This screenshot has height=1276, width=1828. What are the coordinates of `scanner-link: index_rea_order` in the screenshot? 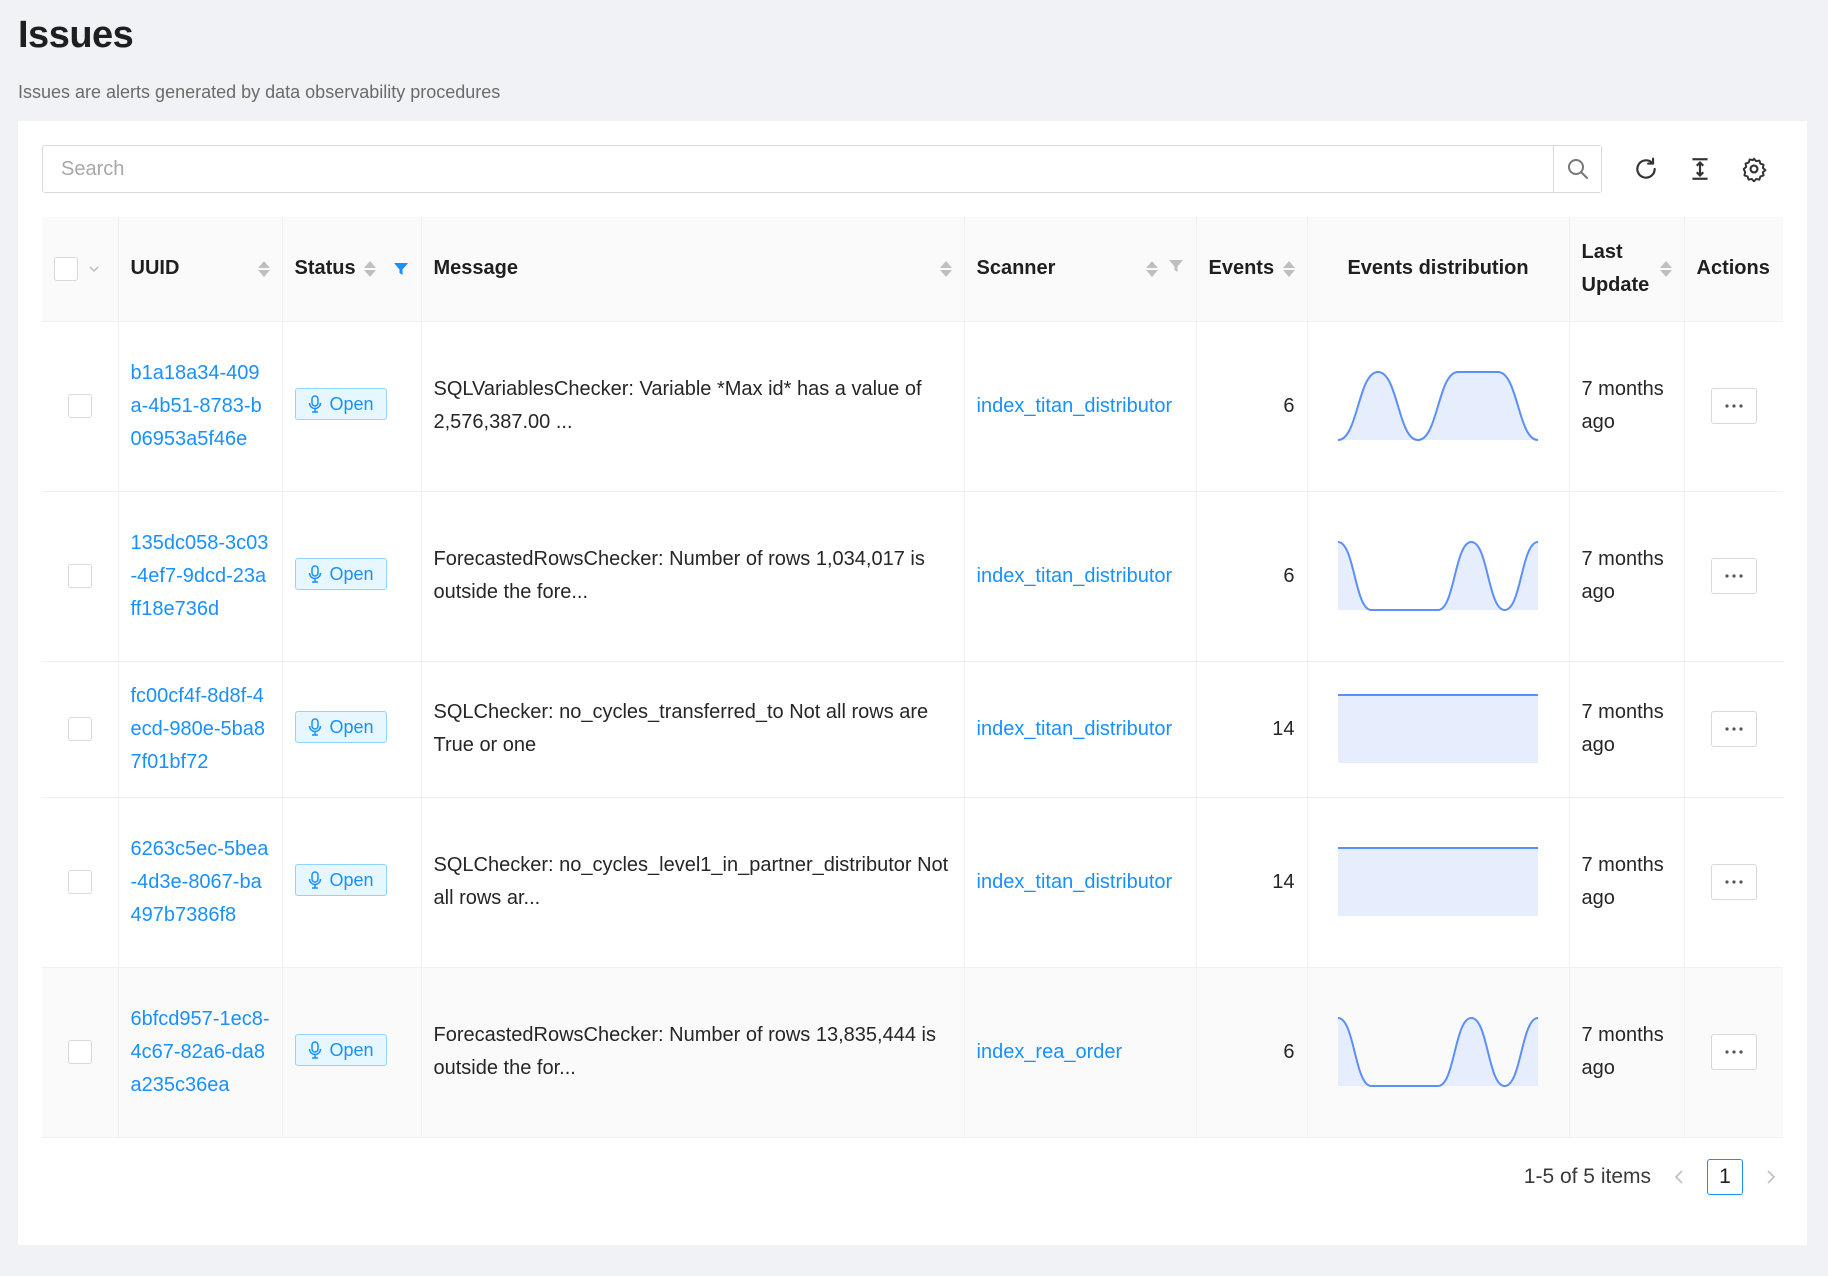 It's located at (1050, 1052).